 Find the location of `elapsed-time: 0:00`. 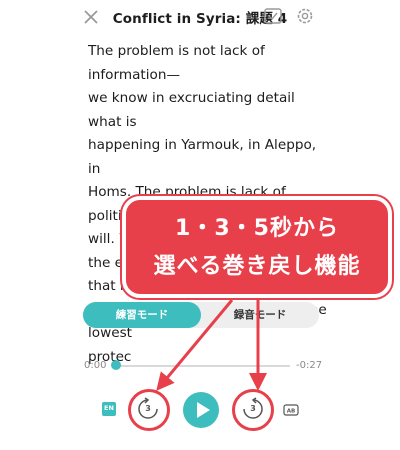

elapsed-time: 0:00 is located at coordinates (95, 365).